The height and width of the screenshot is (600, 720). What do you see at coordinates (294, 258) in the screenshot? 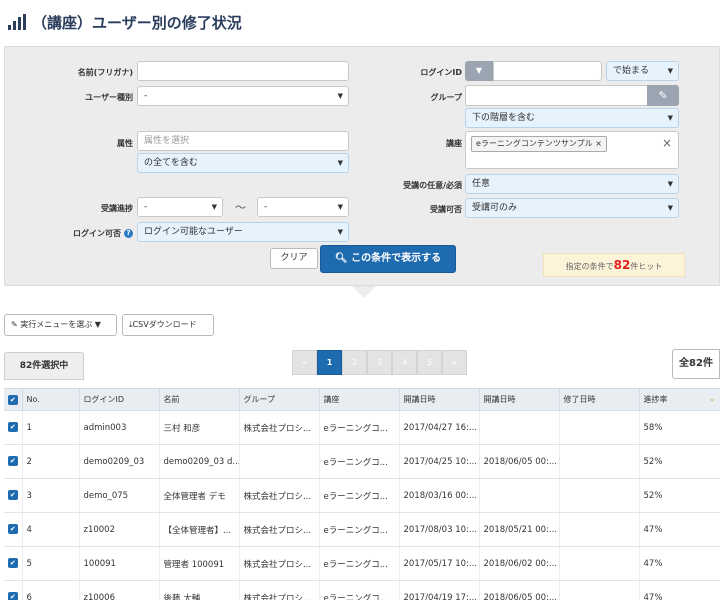
I see `clear-button: クリア` at bounding box center [294, 258].